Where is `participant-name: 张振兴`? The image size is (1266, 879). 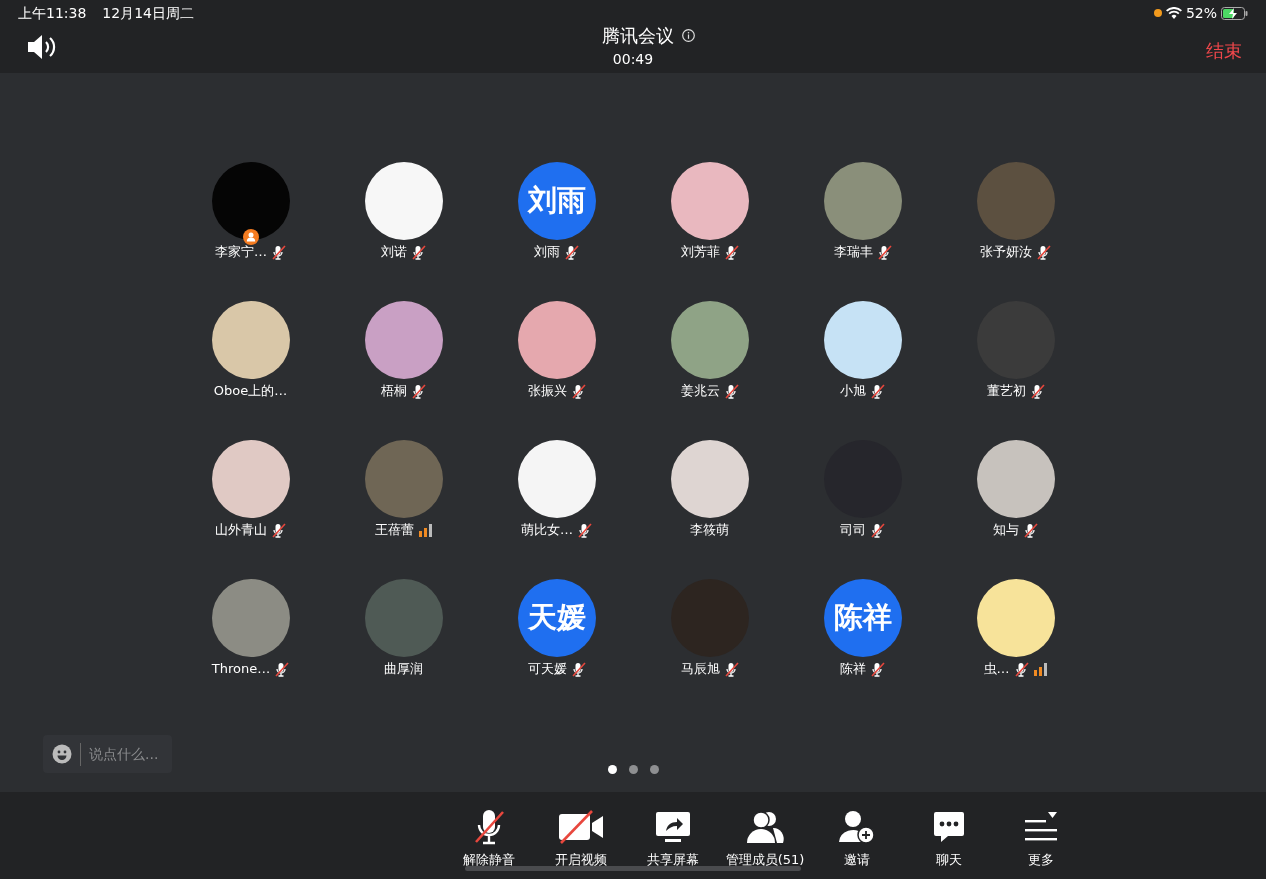 participant-name: 张振兴 is located at coordinates (547, 391).